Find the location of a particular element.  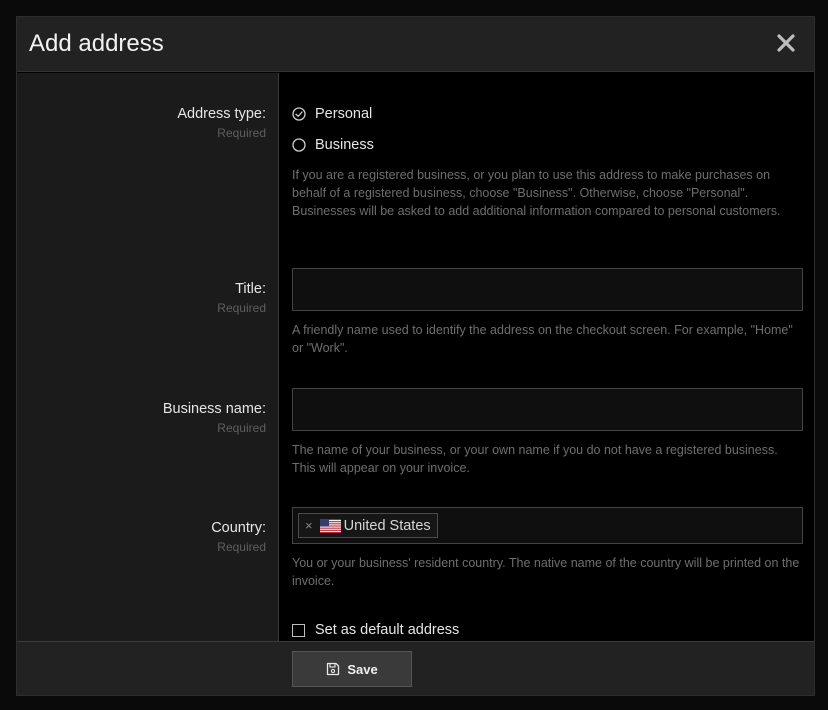

remove-country-button: × is located at coordinates (309, 525).